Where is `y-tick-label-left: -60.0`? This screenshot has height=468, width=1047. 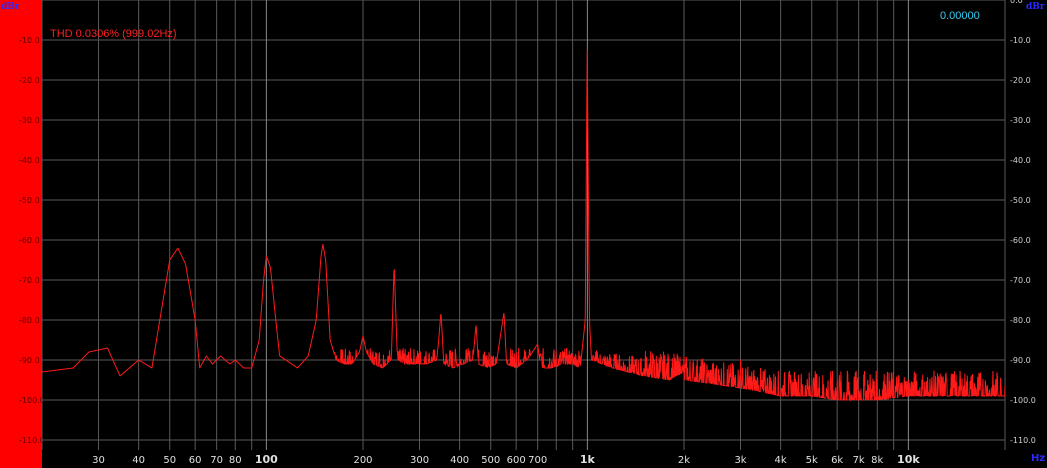 y-tick-label-left: -60.0 is located at coordinates (29, 240).